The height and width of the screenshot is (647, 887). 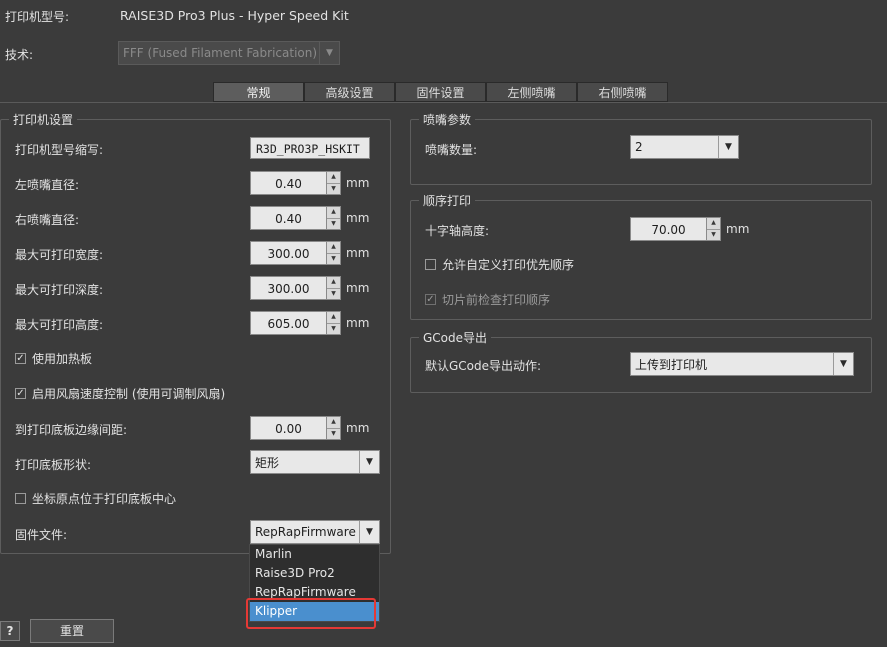 I want to click on firmware-select: RepRapFirmware ▼, so click(x=315, y=532).